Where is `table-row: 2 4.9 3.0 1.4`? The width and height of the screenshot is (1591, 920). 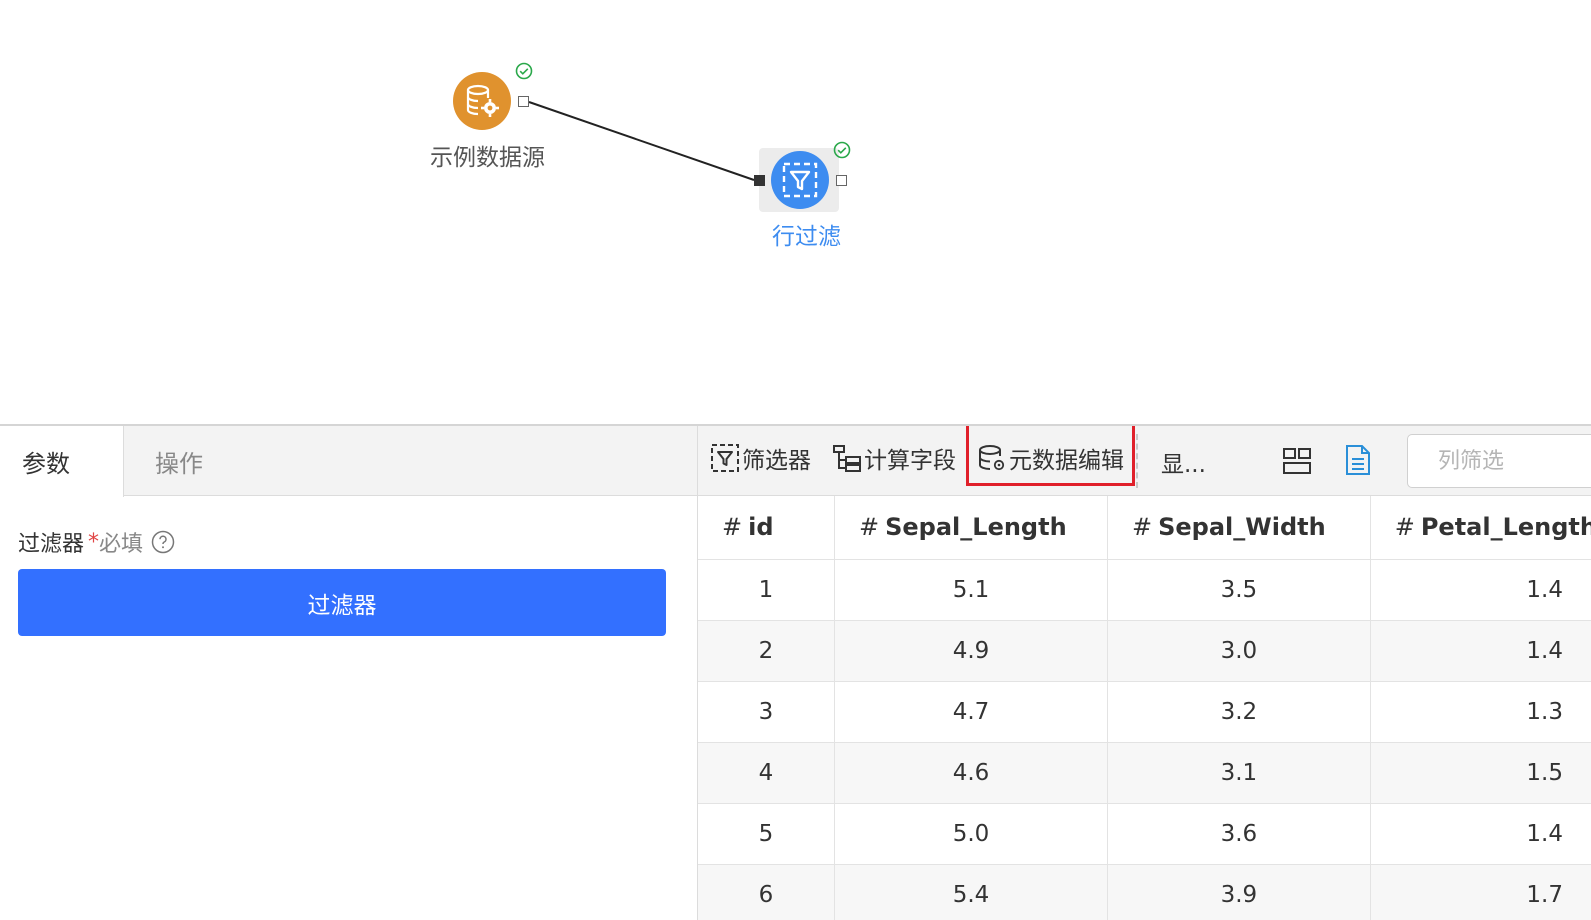 table-row: 2 4.9 3.0 1.4 is located at coordinates (1144, 651).